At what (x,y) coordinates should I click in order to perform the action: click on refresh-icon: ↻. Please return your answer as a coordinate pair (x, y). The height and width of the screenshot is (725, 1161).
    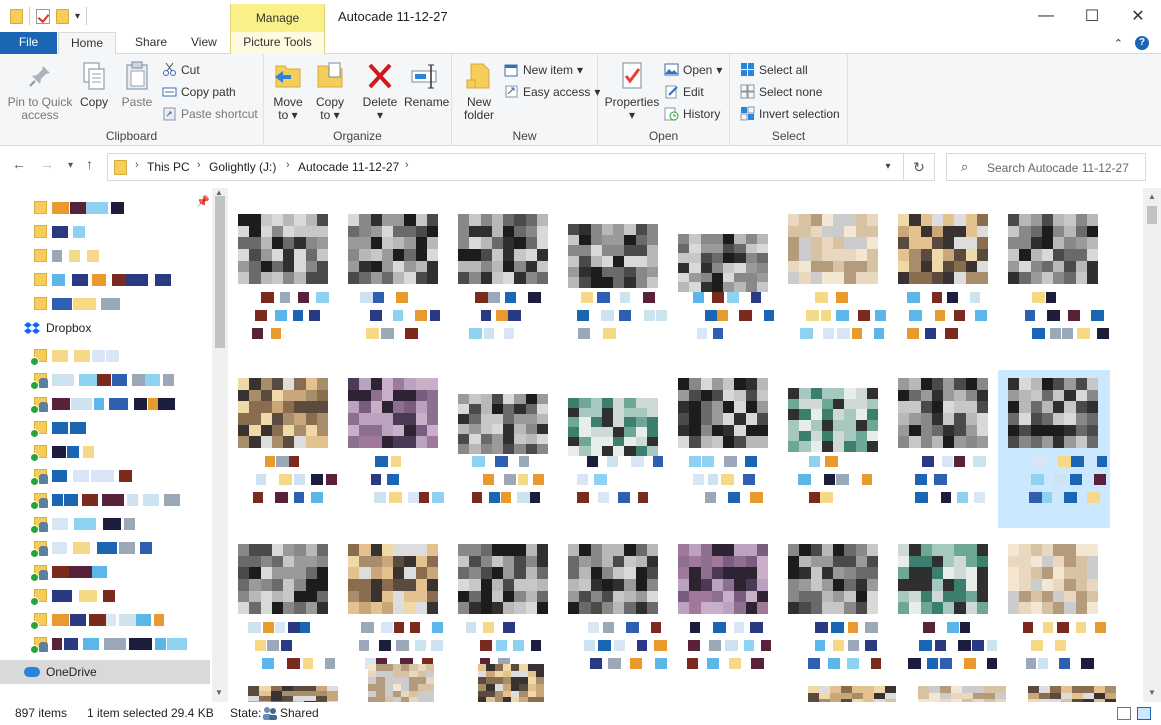
    Looking at the image, I should click on (919, 167).